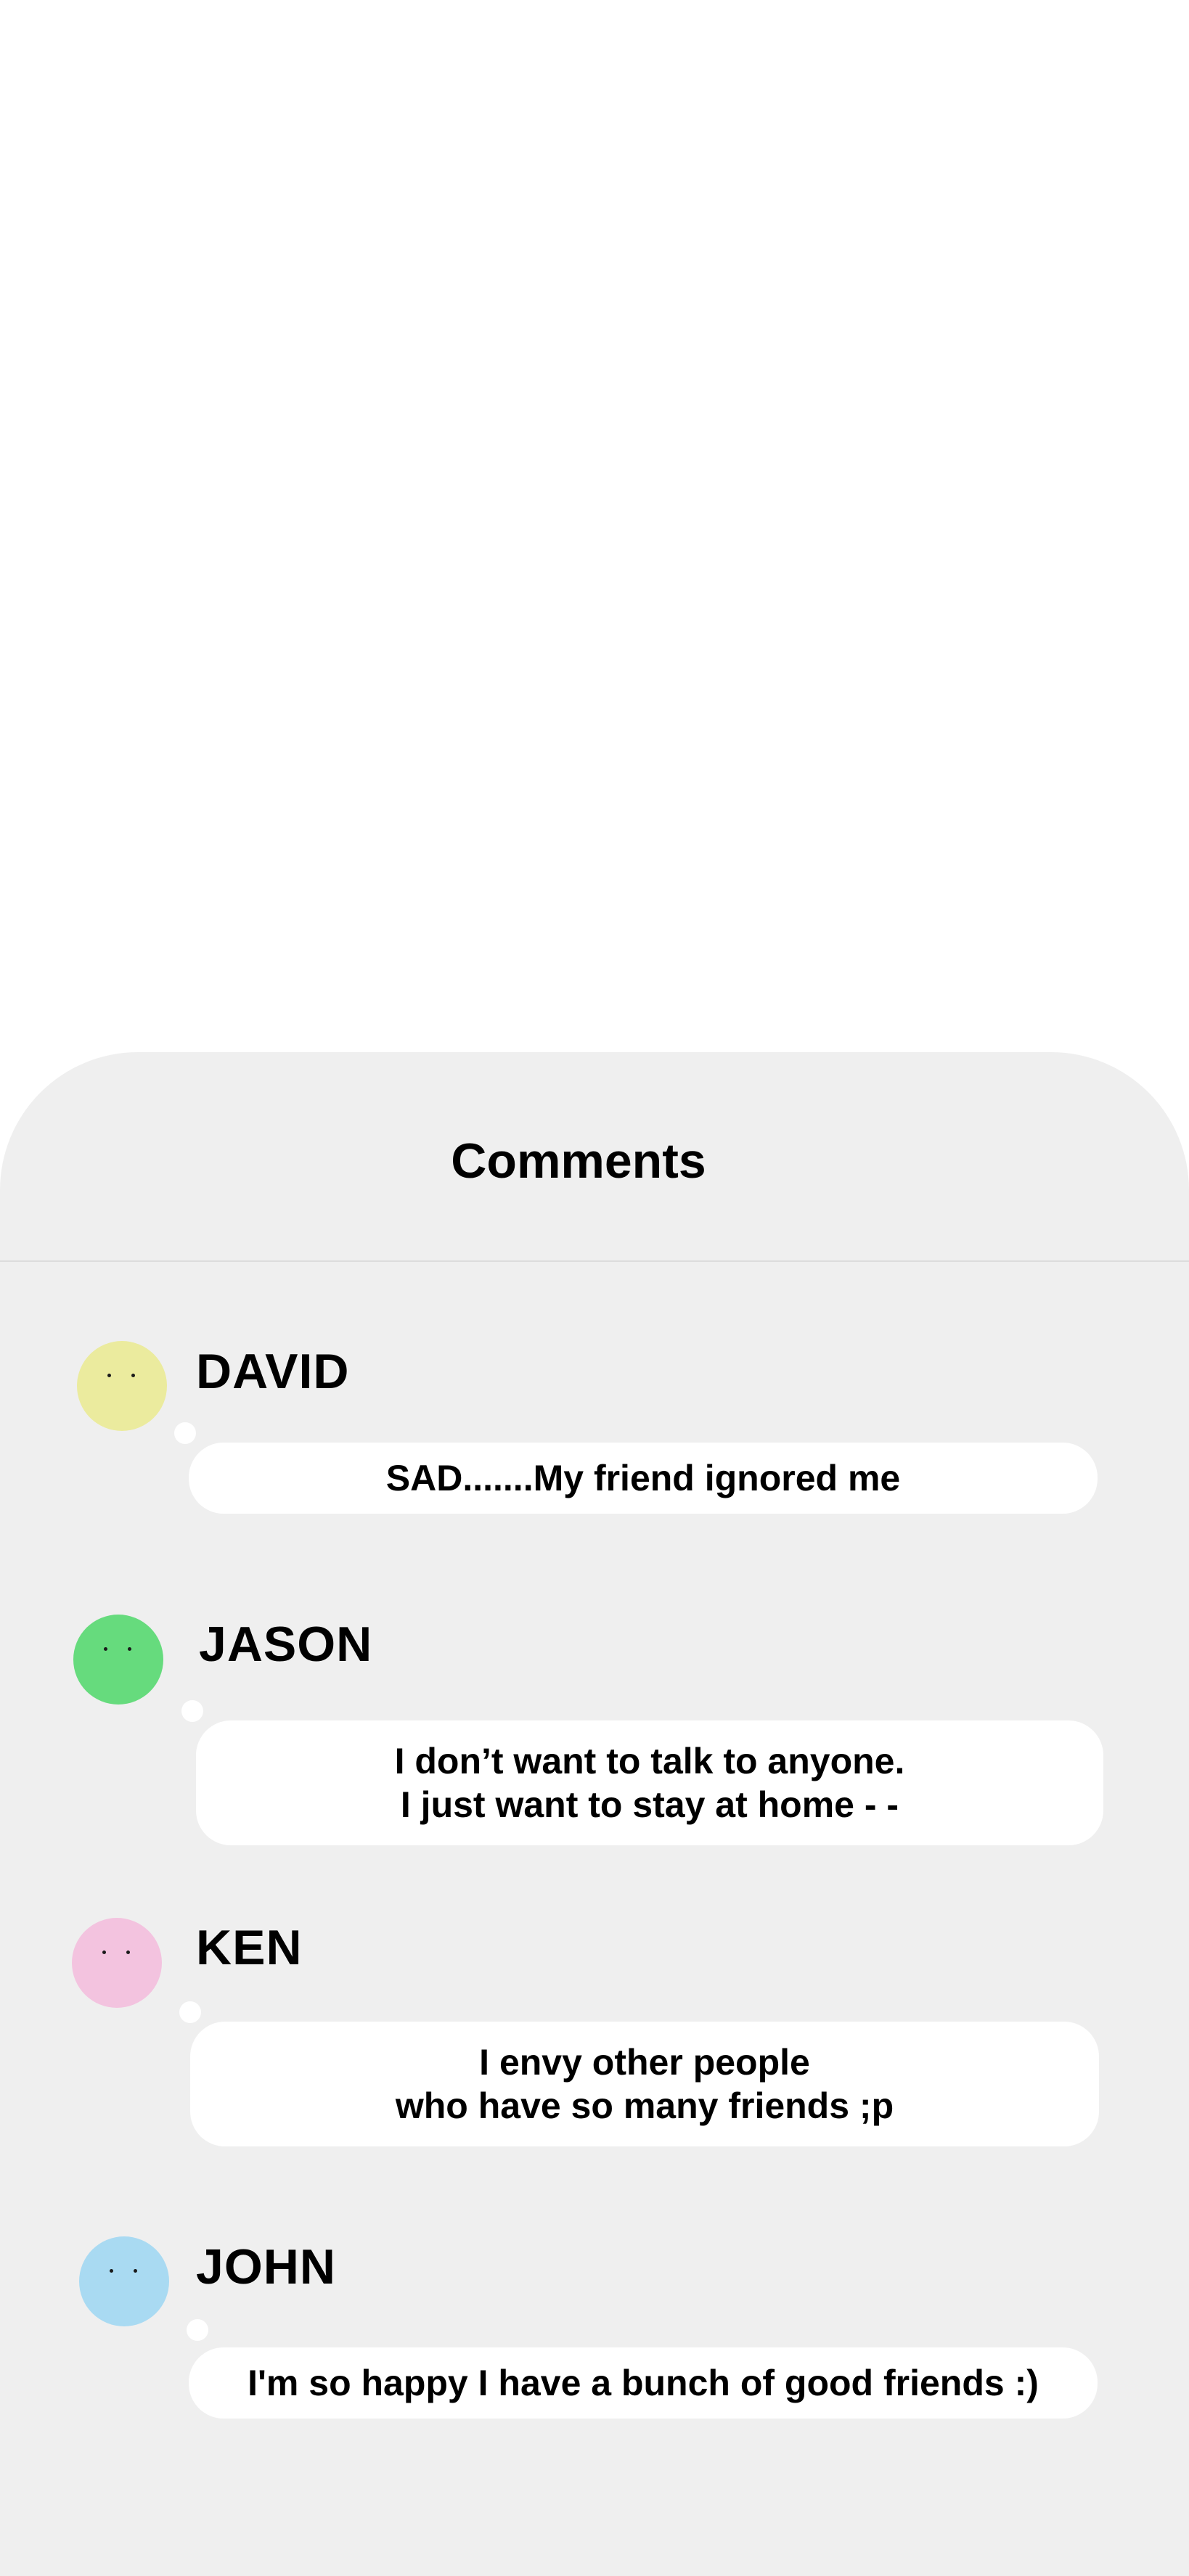 Image resolution: width=1189 pixels, height=2576 pixels. Describe the element at coordinates (643, 1478) in the screenshot. I see `comment-bubble: SAD.......My friend ignored me` at that location.